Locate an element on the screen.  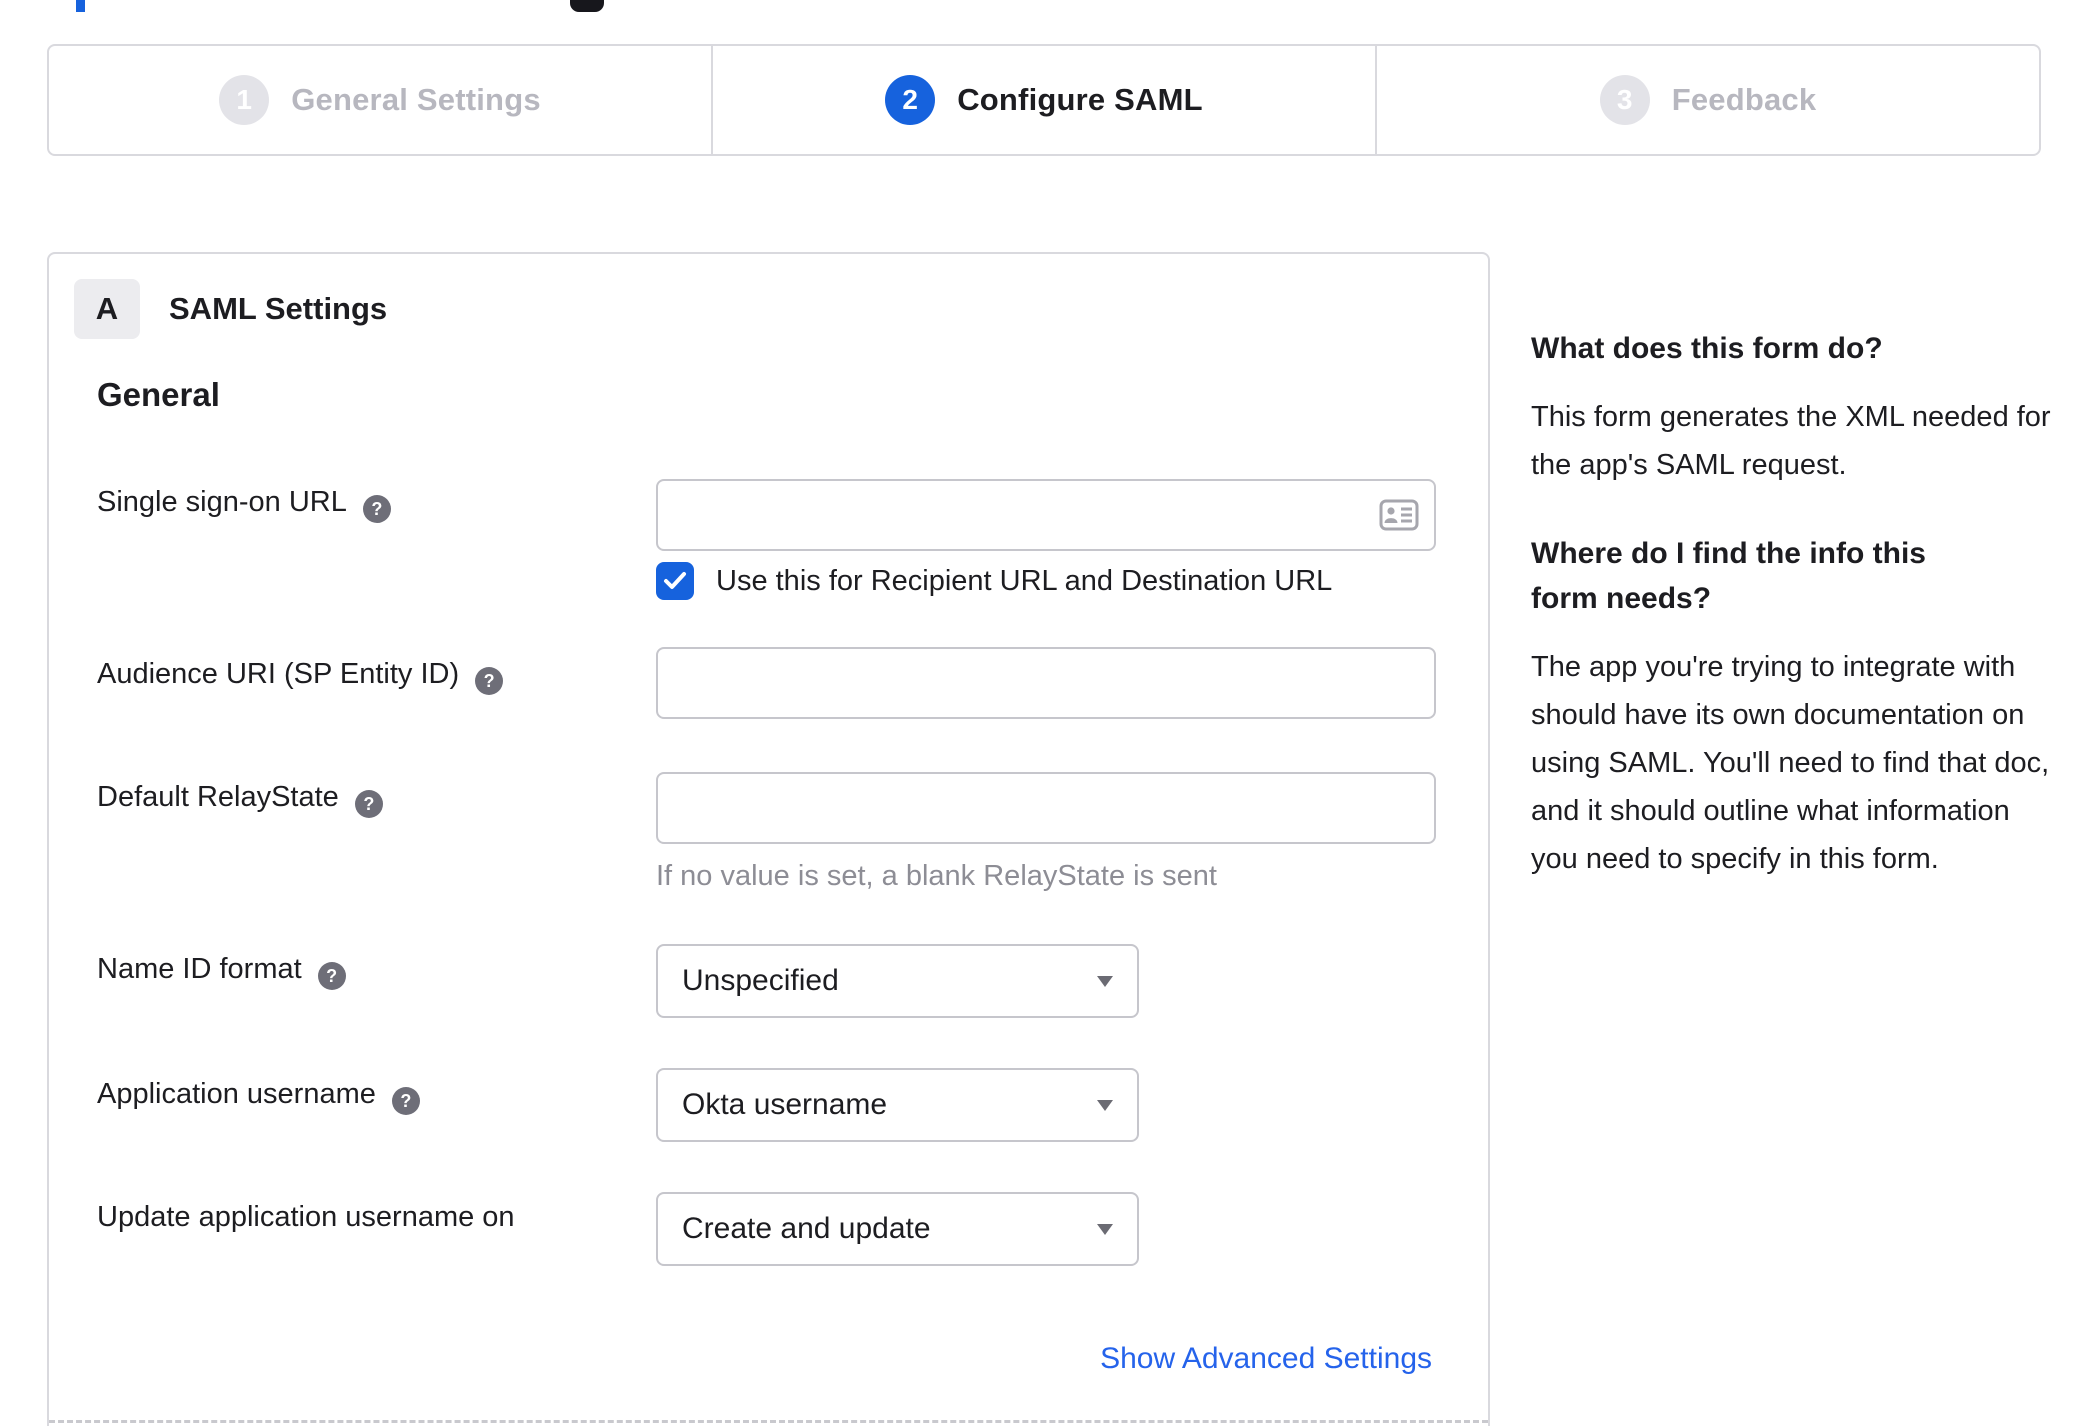
top-cutoff-logo-fragment is located at coordinates (587, 6).